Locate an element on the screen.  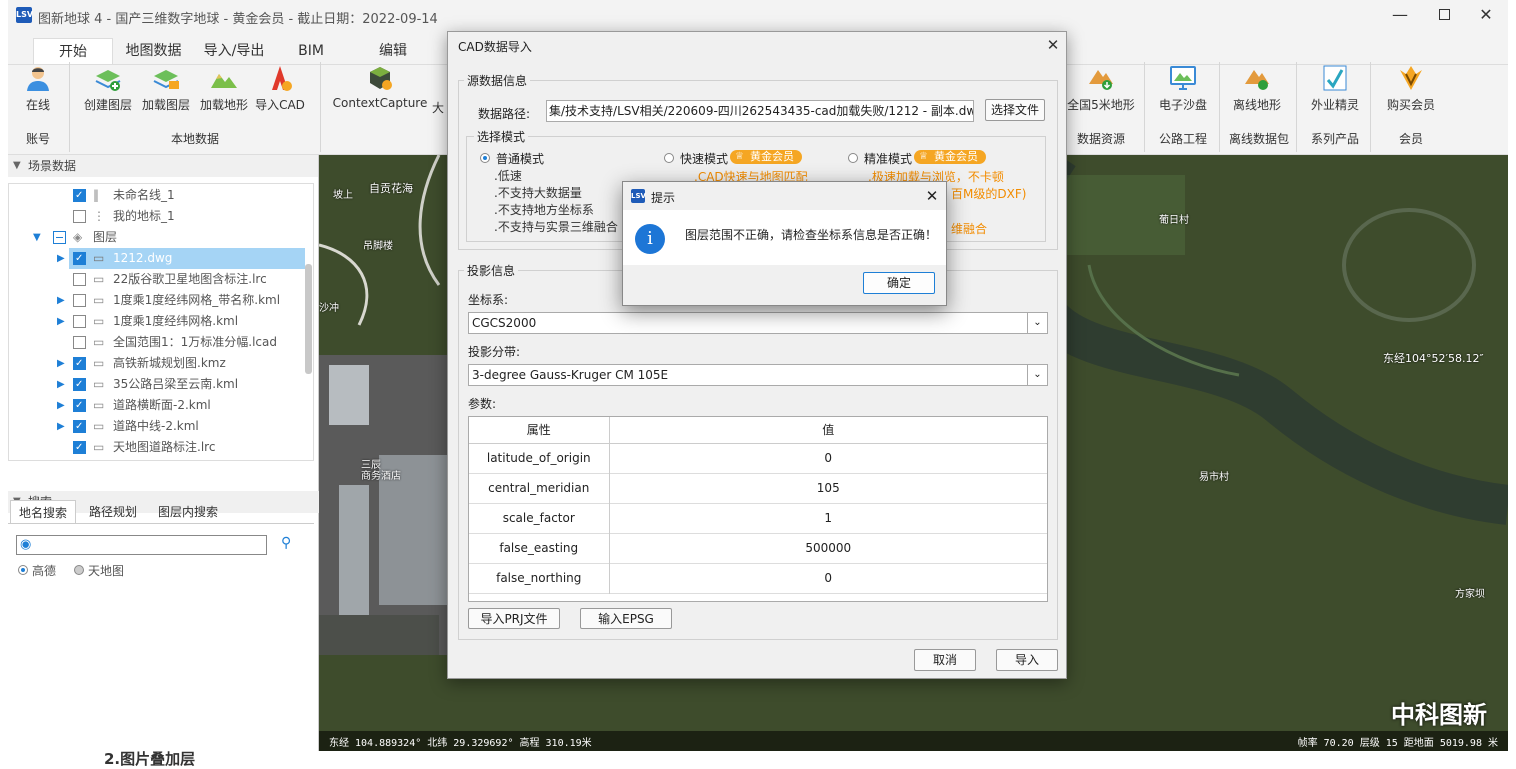
crs-select: CGCS2000 ⌄ is located at coordinates (758, 323).